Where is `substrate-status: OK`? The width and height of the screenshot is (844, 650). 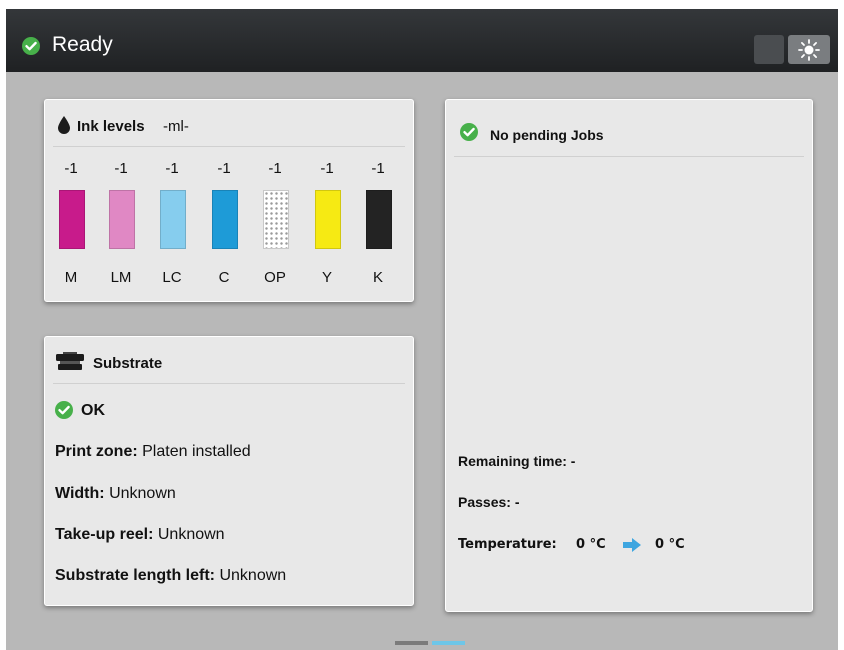 substrate-status: OK is located at coordinates (93, 410).